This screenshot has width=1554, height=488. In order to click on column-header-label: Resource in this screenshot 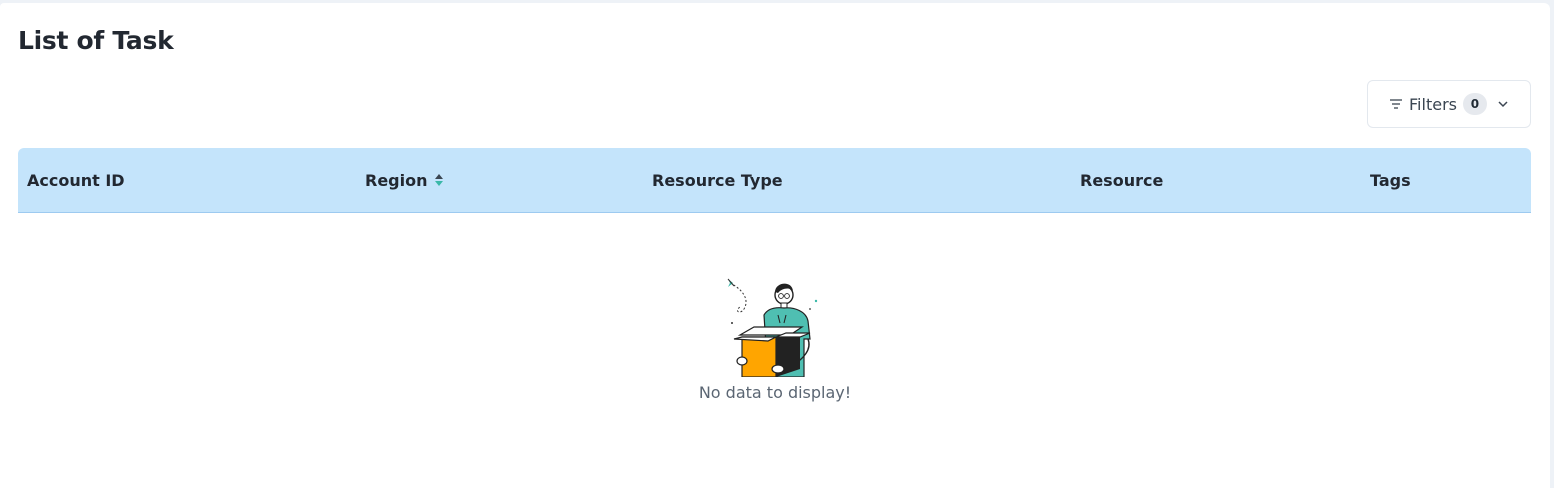, I will do `click(1122, 180)`.